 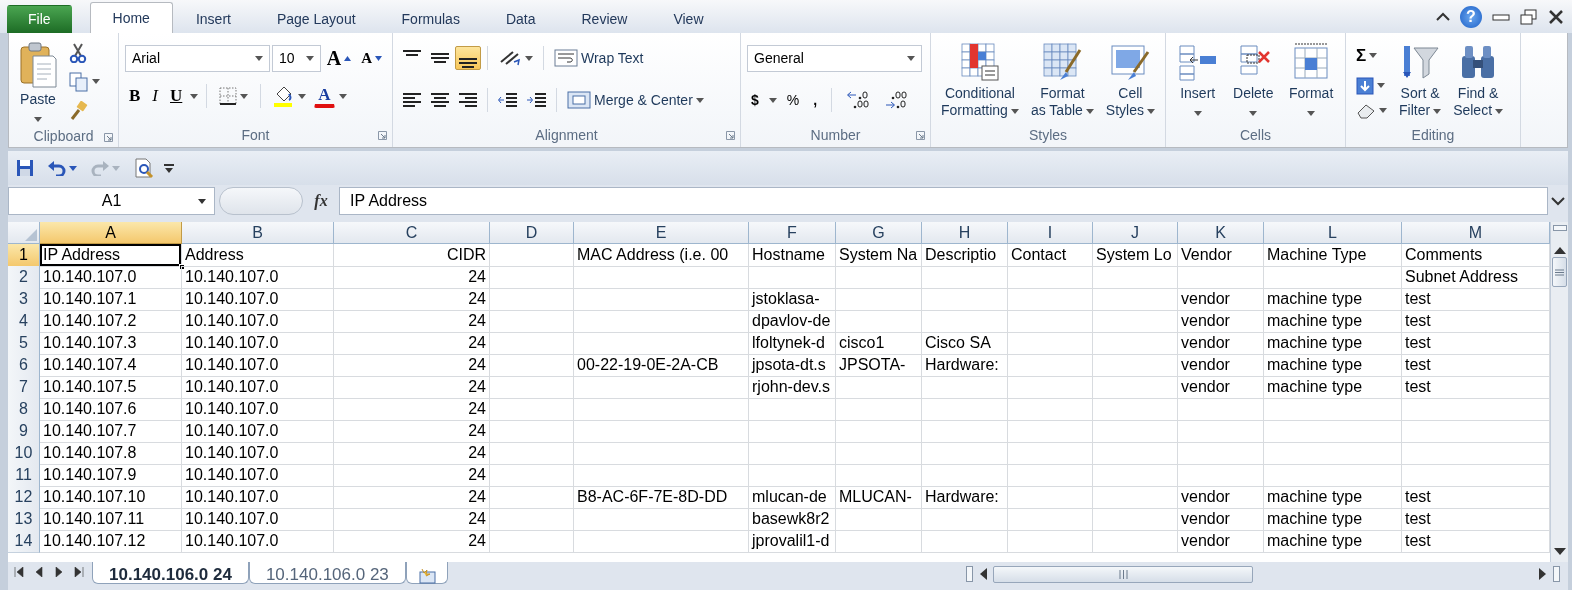 What do you see at coordinates (169, 168) in the screenshot?
I see `customize-toolbar-icon` at bounding box center [169, 168].